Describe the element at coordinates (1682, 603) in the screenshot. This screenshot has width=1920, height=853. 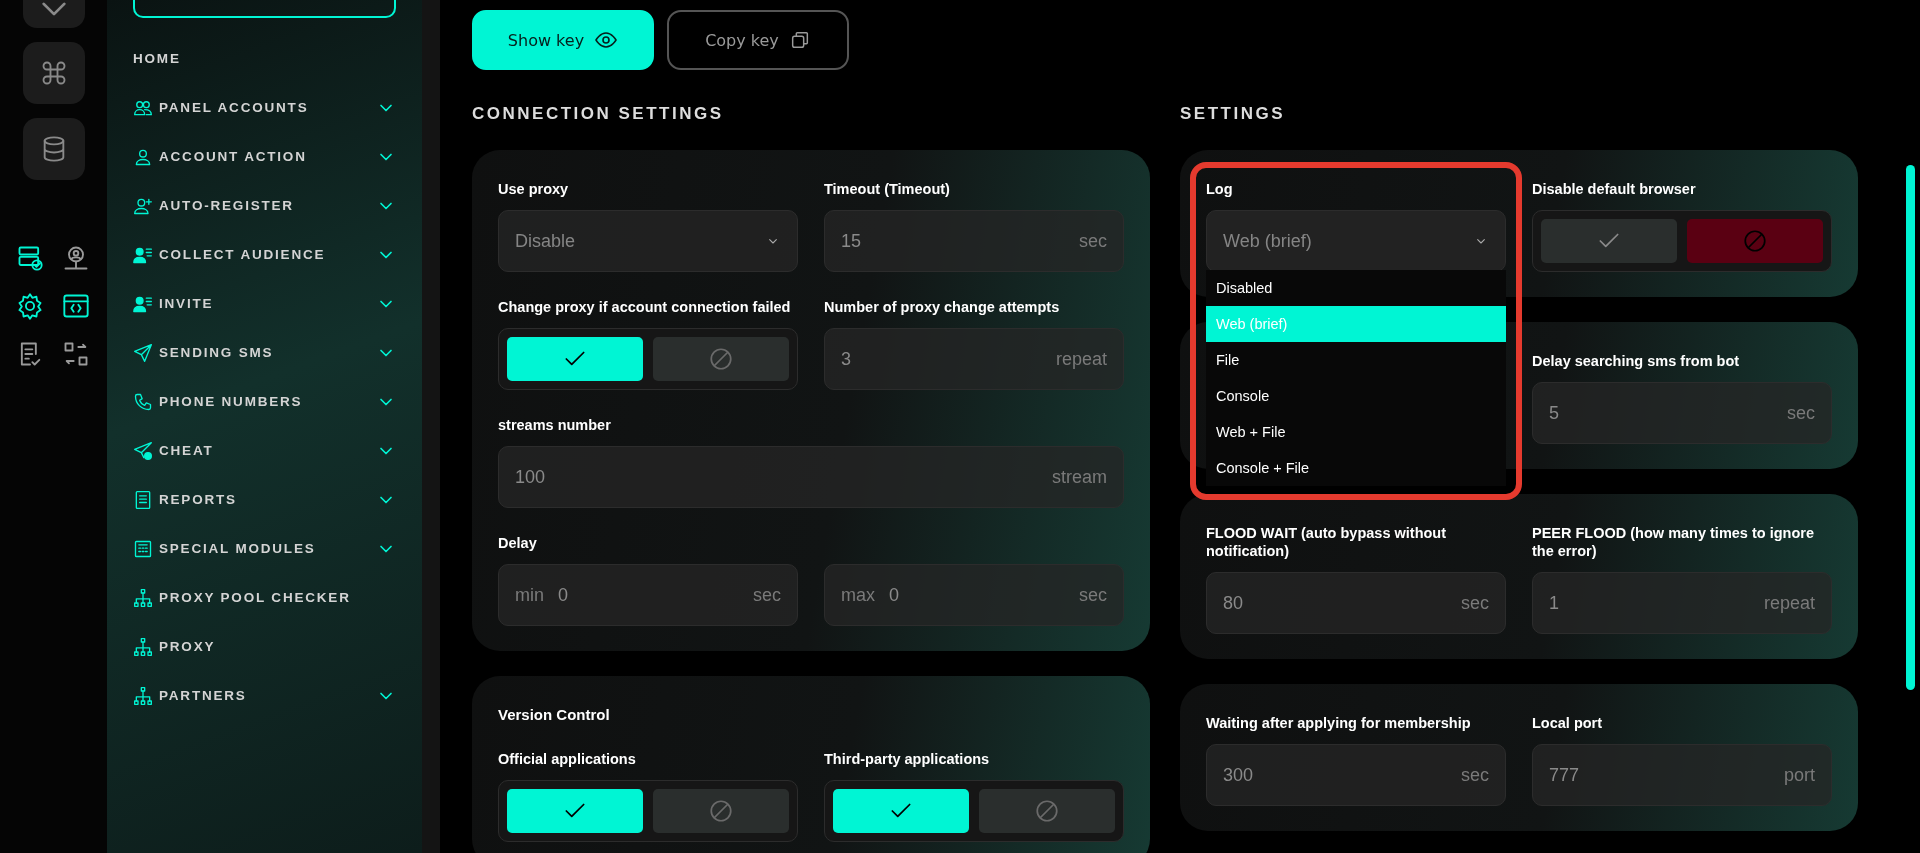
I see `number-field: 1 repeat` at that location.